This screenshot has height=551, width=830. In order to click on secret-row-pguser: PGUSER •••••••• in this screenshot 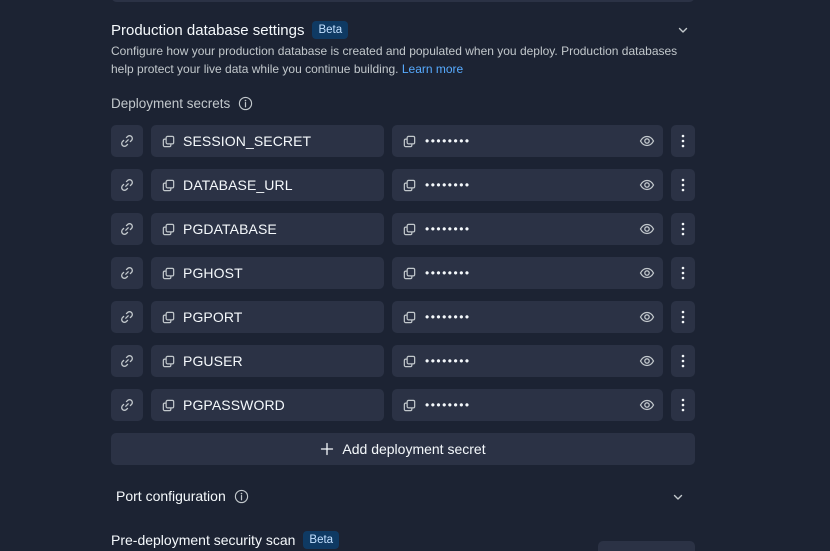, I will do `click(403, 361)`.